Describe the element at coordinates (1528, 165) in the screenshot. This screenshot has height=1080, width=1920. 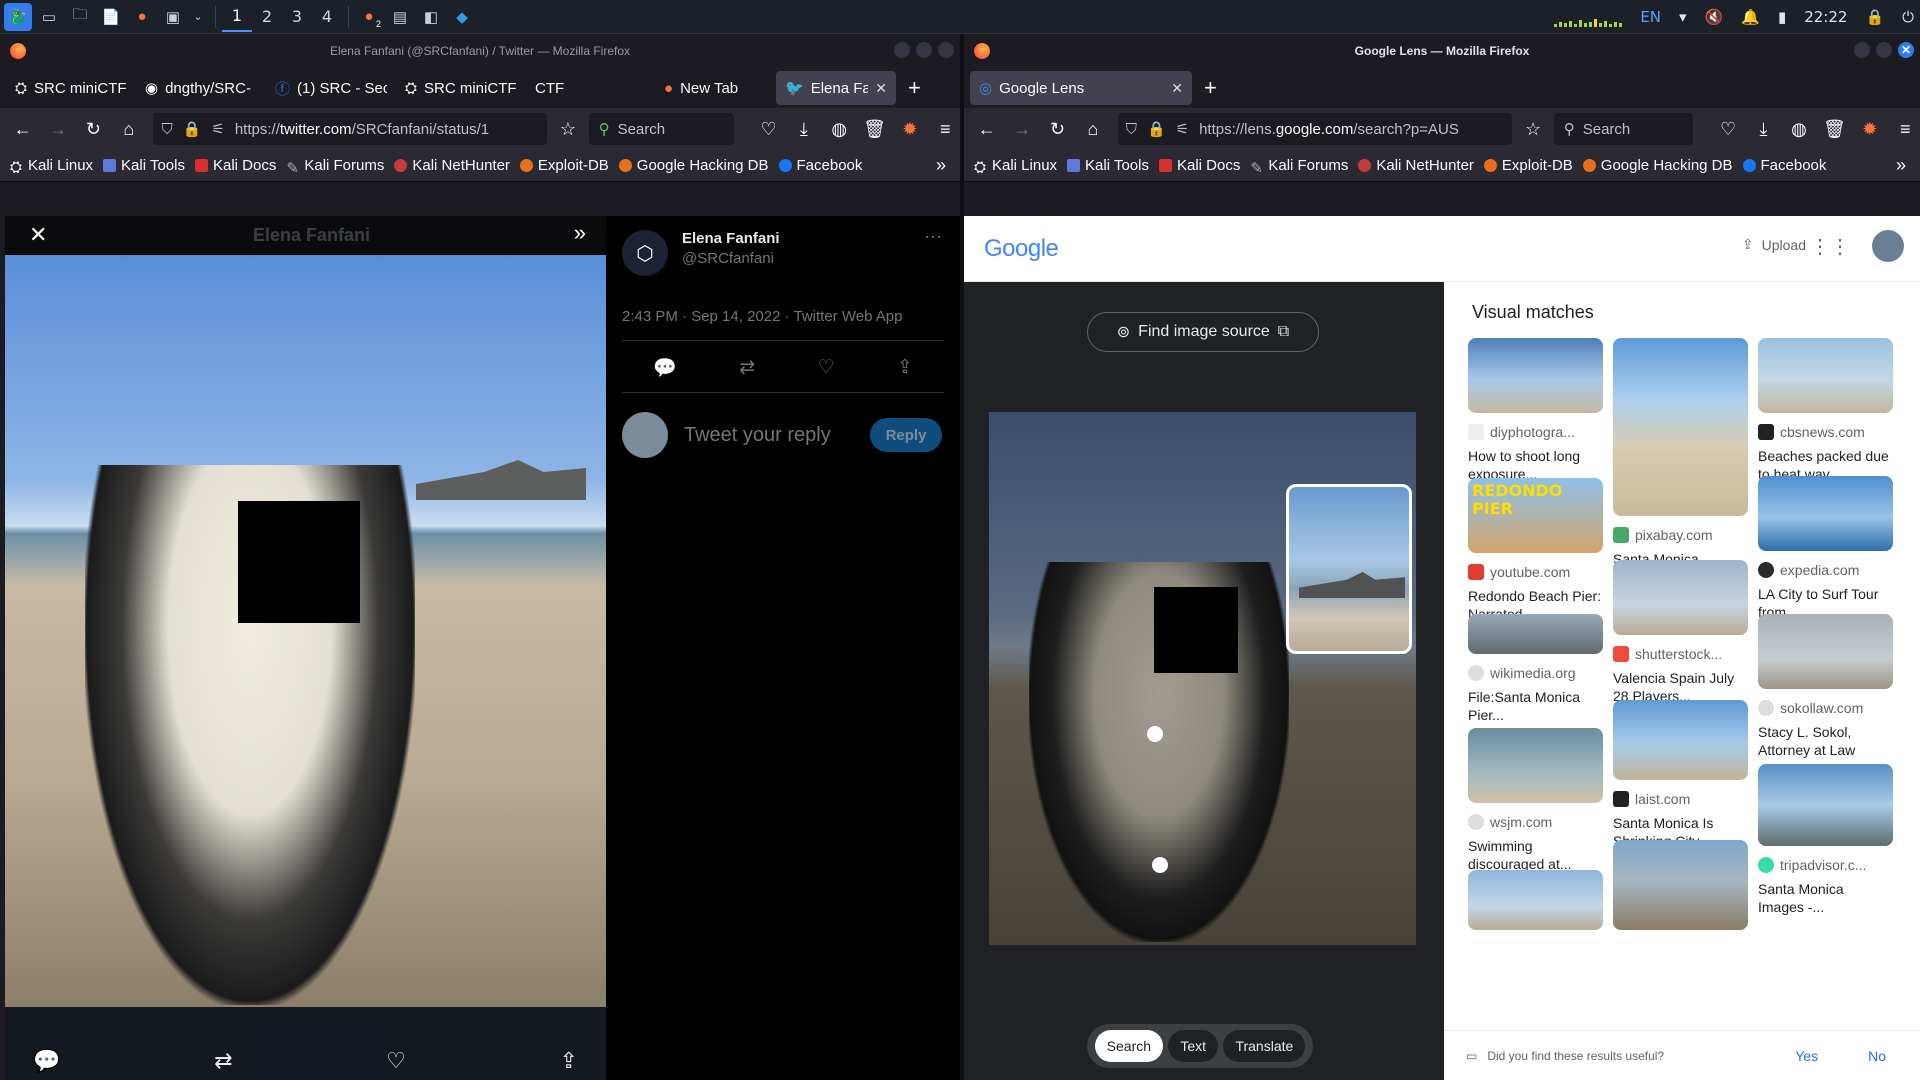
I see `bookmark-exploit-db: Exploit-DB` at that location.